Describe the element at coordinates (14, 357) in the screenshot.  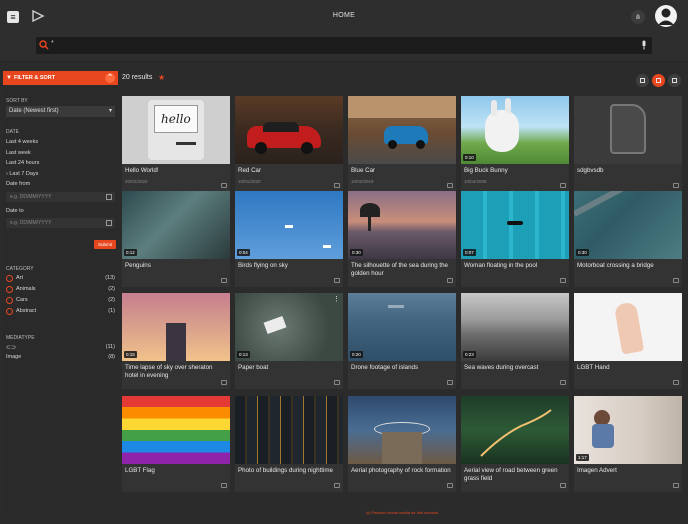
I see `mediatype-name: Image` at that location.